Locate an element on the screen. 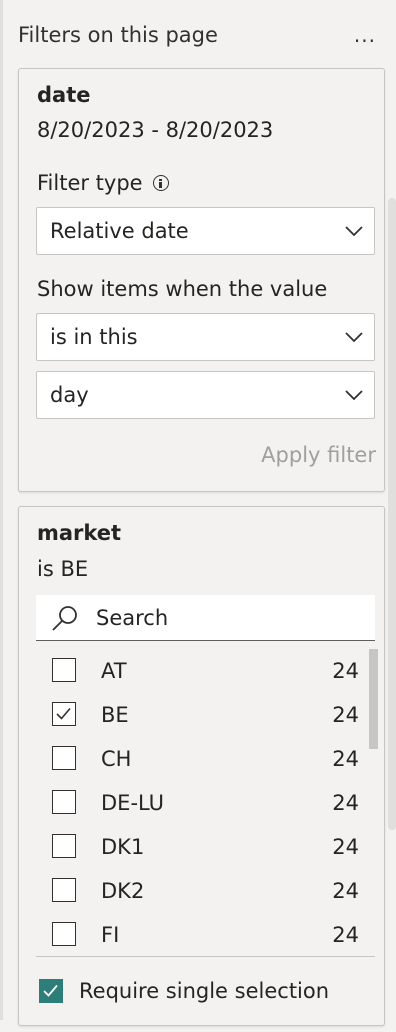 Image resolution: width=396 pixels, height=1032 pixels. filter-card-title: date is located at coordinates (64, 95).